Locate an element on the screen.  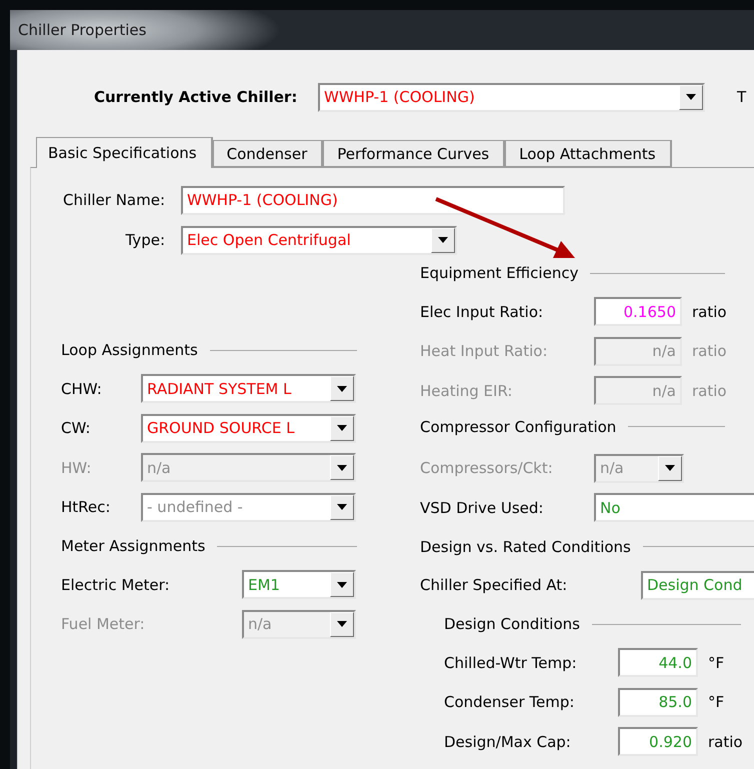
field-value: Elec Open Centrifugal is located at coordinates (269, 240).